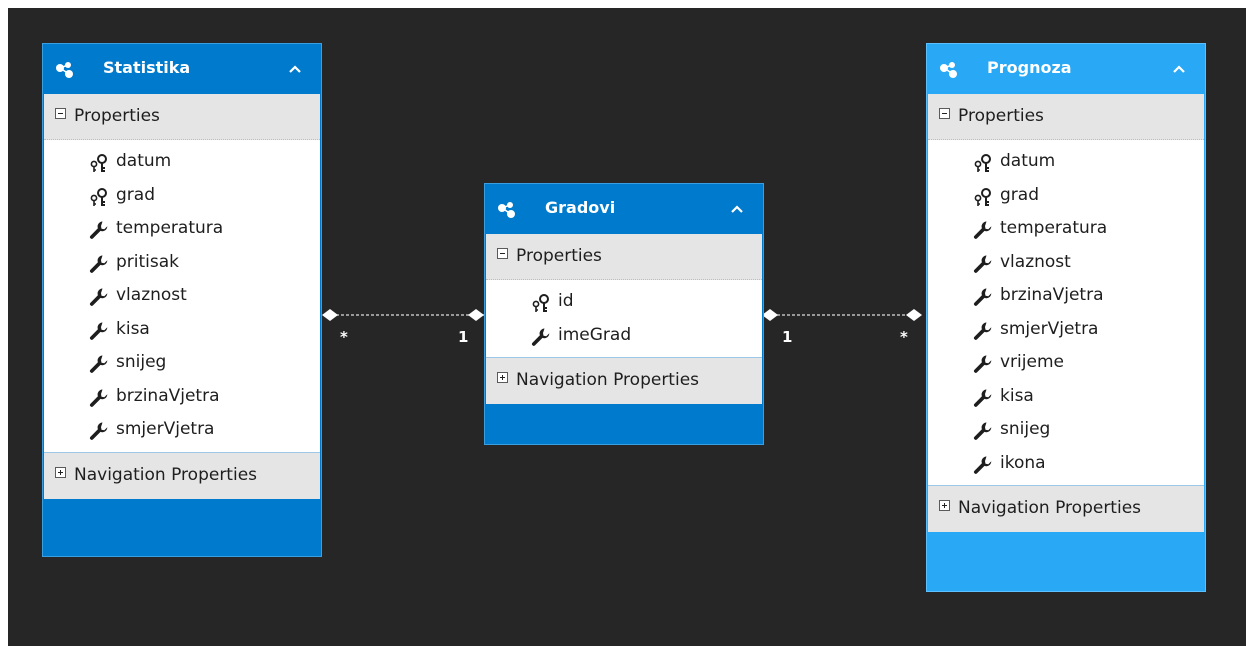 This screenshot has height=646, width=1246. I want to click on property-name: vrijeme, so click(1032, 362).